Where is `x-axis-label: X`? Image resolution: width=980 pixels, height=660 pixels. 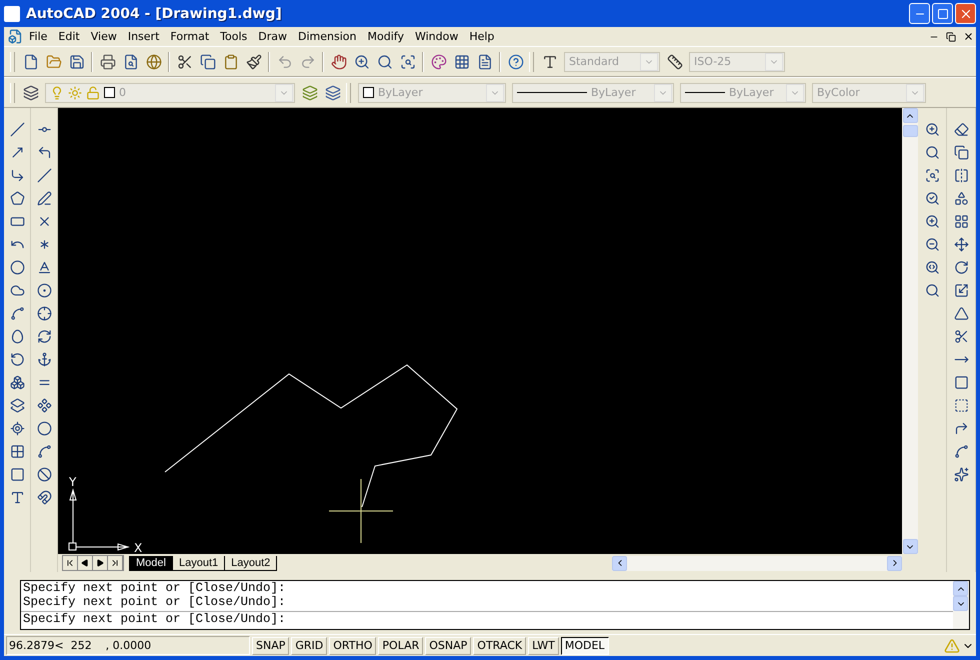
x-axis-label: X is located at coordinates (138, 548).